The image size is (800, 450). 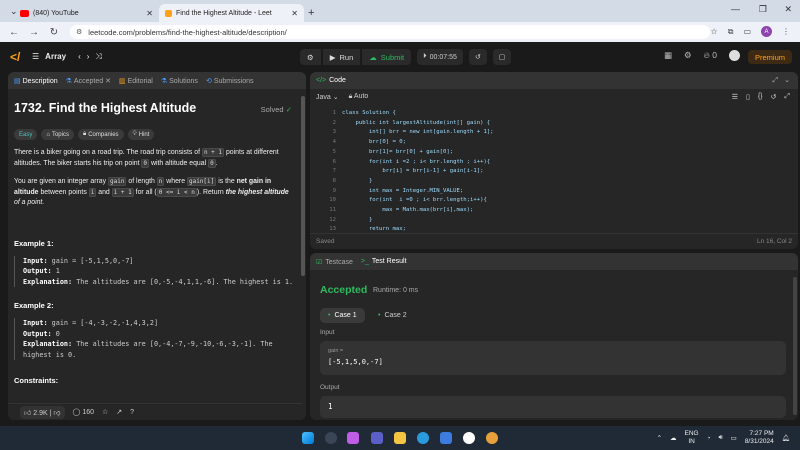 What do you see at coordinates (88, 56) in the screenshot?
I see `next-problem-icon: ›` at bounding box center [88, 56].